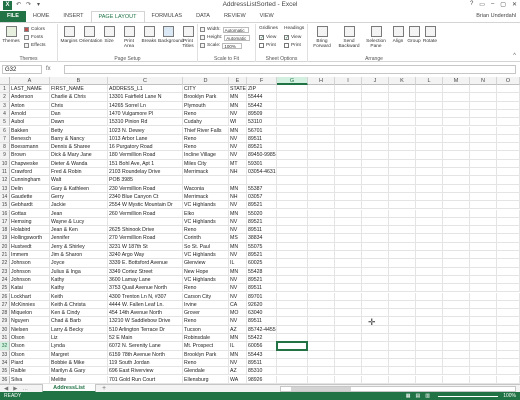 The height and width of the screenshot is (400, 520). What do you see at coordinates (322, 37) in the screenshot?
I see `bring-forward-button: Bring Forward` at bounding box center [322, 37].